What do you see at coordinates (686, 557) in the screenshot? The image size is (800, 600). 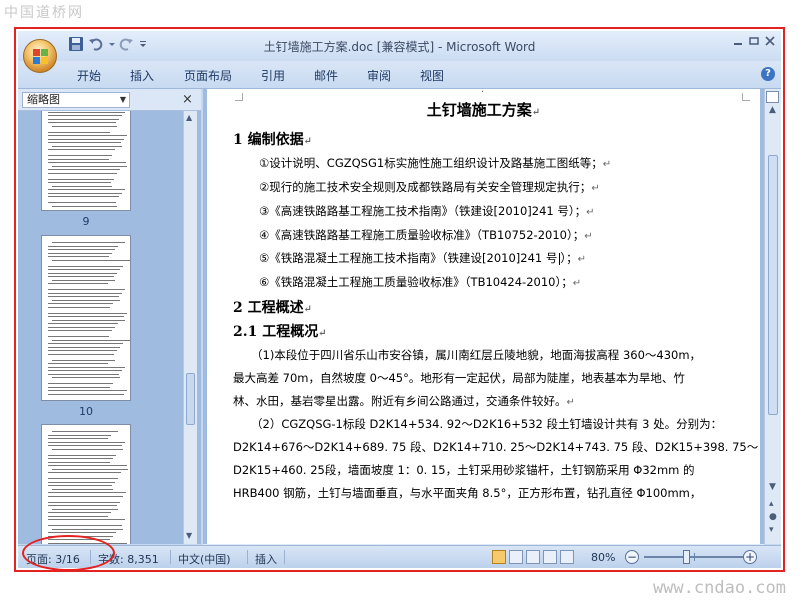 I see `zoom-slider-thumb` at bounding box center [686, 557].